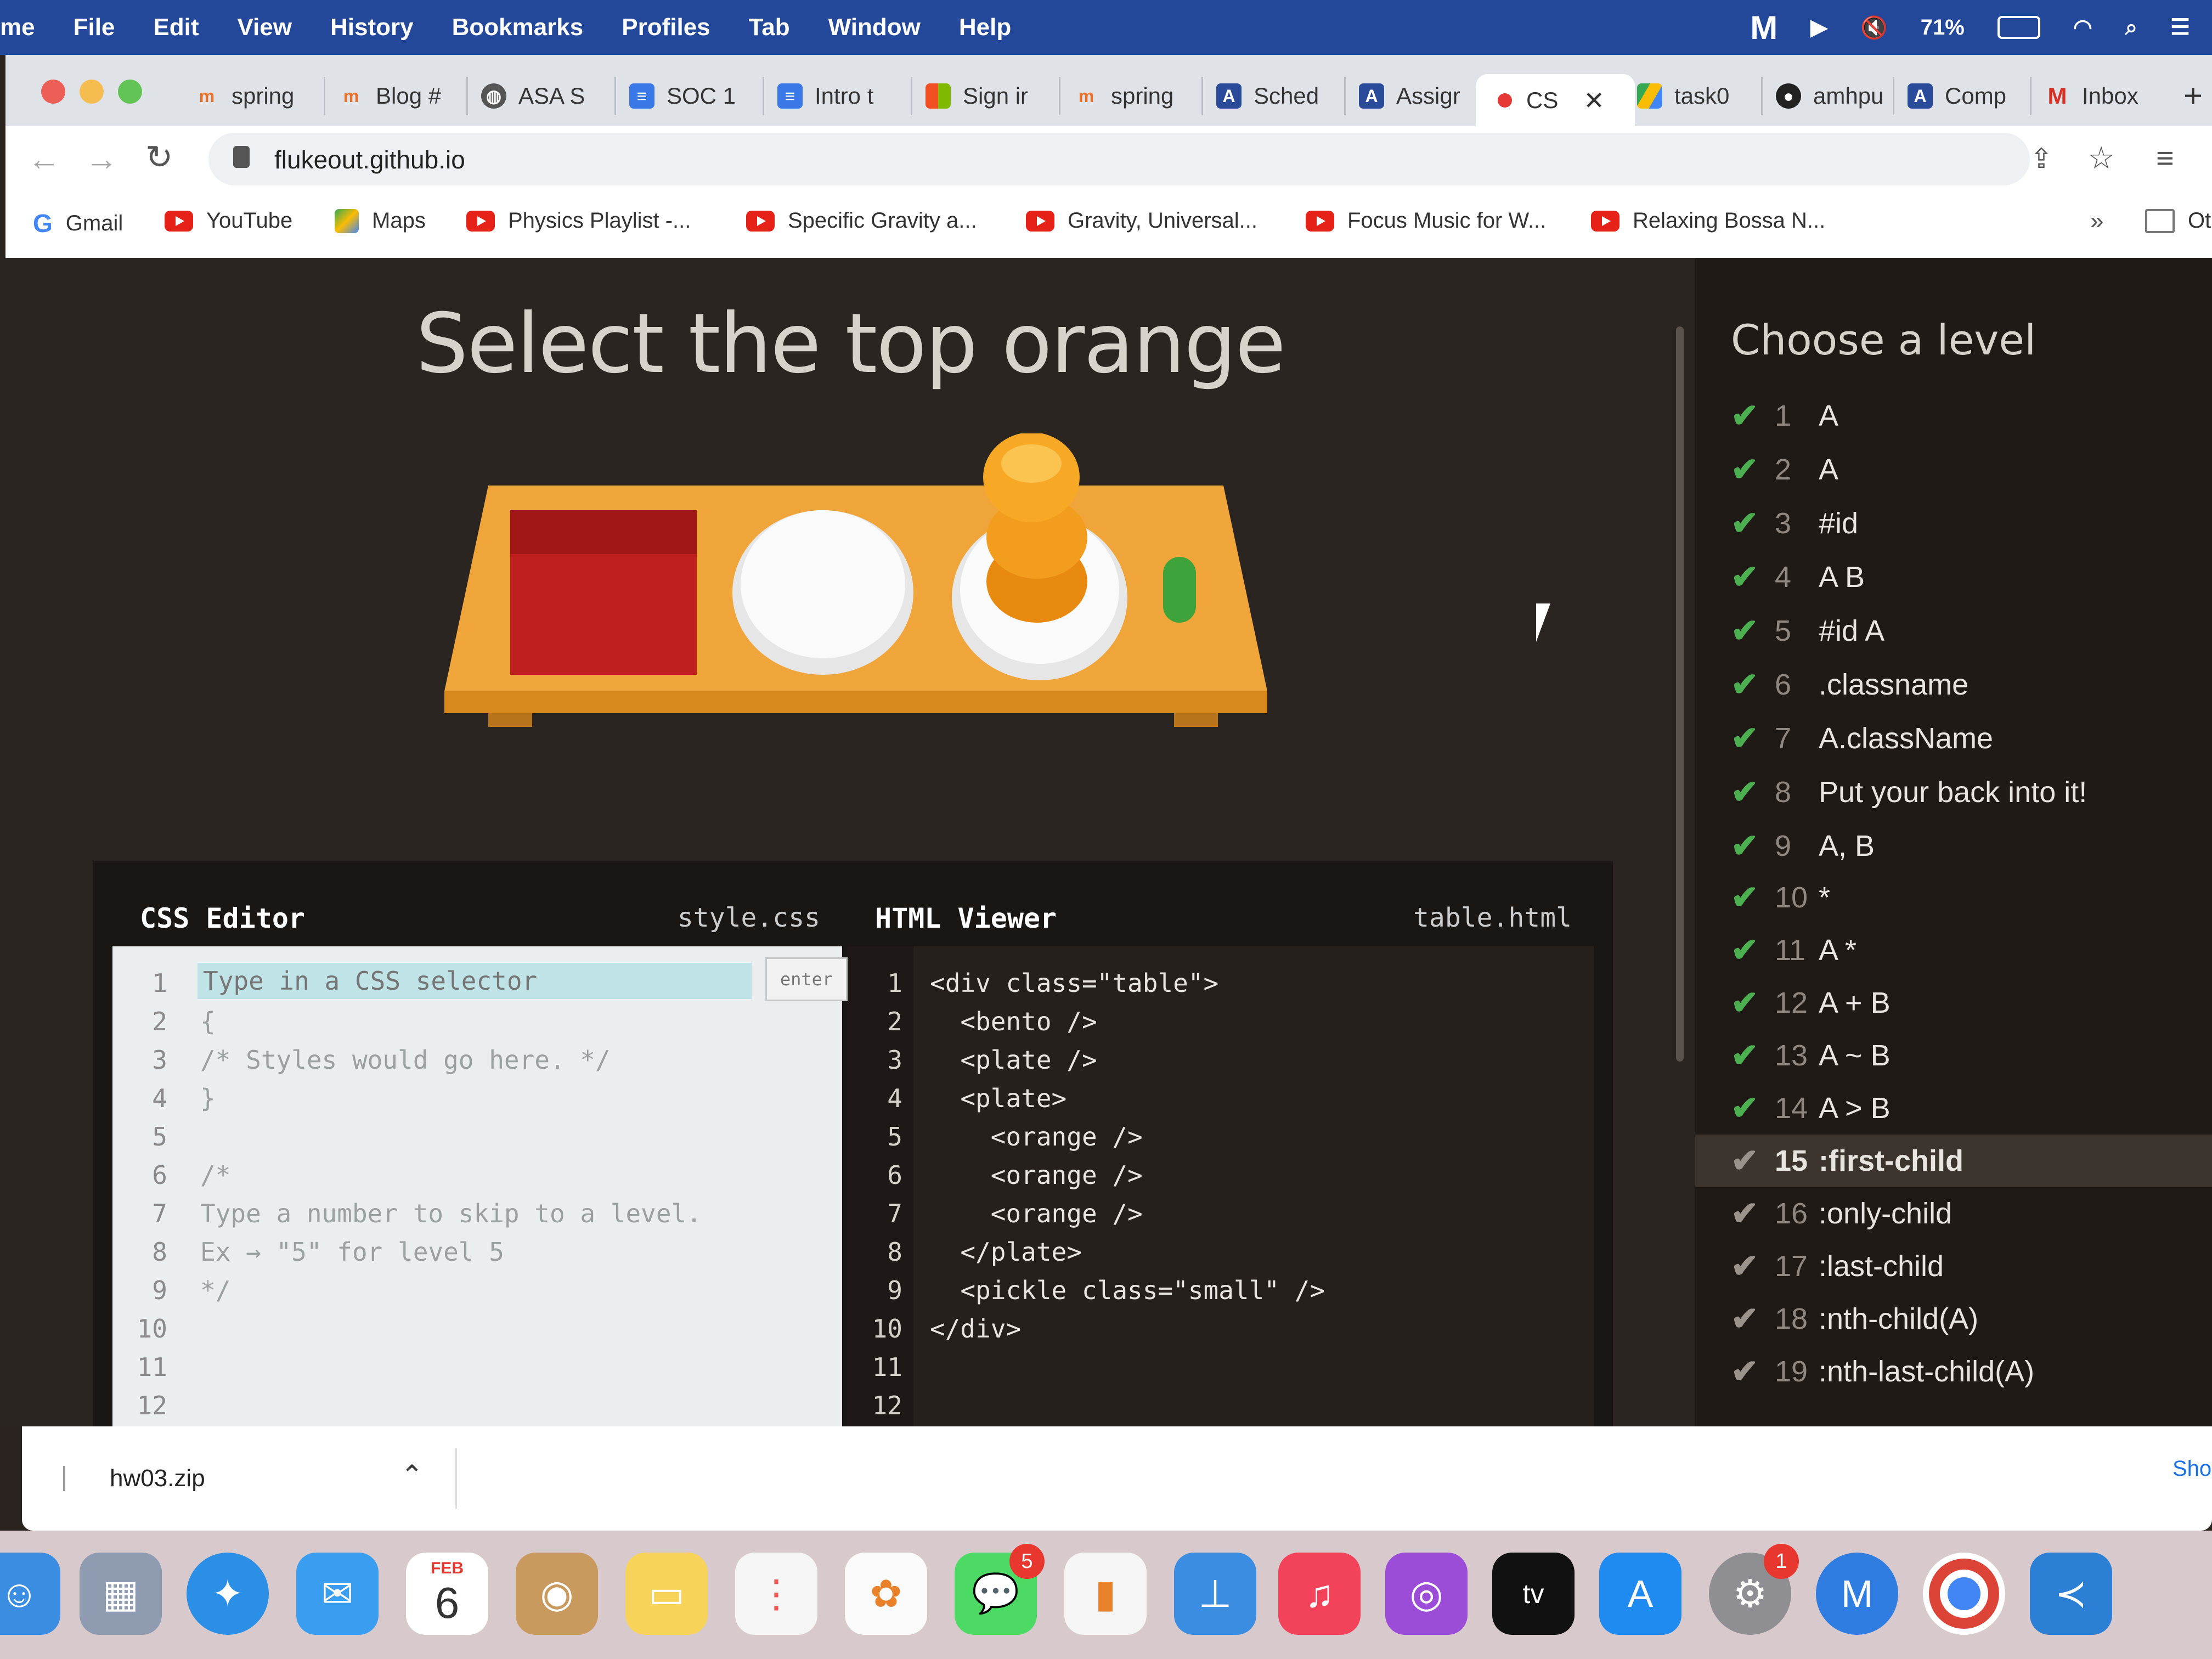  What do you see at coordinates (1954, 1161) in the screenshot?
I see `level-item-15-current: ✔ 15:first-child` at bounding box center [1954, 1161].